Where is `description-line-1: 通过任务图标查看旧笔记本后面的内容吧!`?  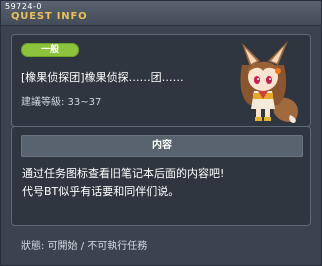
description-line-1: 通过任务图标查看旧笔记本后面的内容吧! is located at coordinates (123, 173).